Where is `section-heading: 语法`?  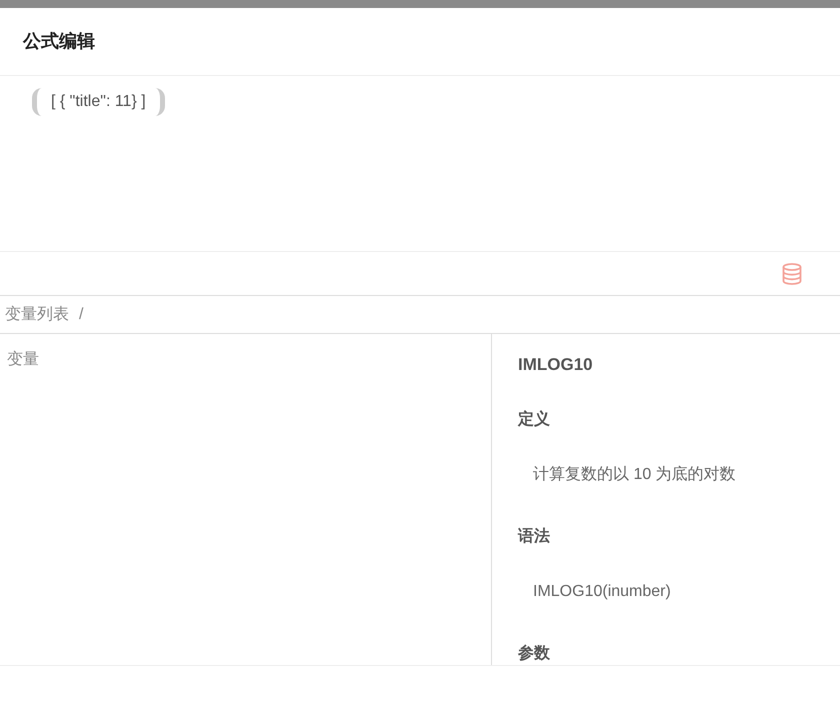 section-heading: 语法 is located at coordinates (534, 536).